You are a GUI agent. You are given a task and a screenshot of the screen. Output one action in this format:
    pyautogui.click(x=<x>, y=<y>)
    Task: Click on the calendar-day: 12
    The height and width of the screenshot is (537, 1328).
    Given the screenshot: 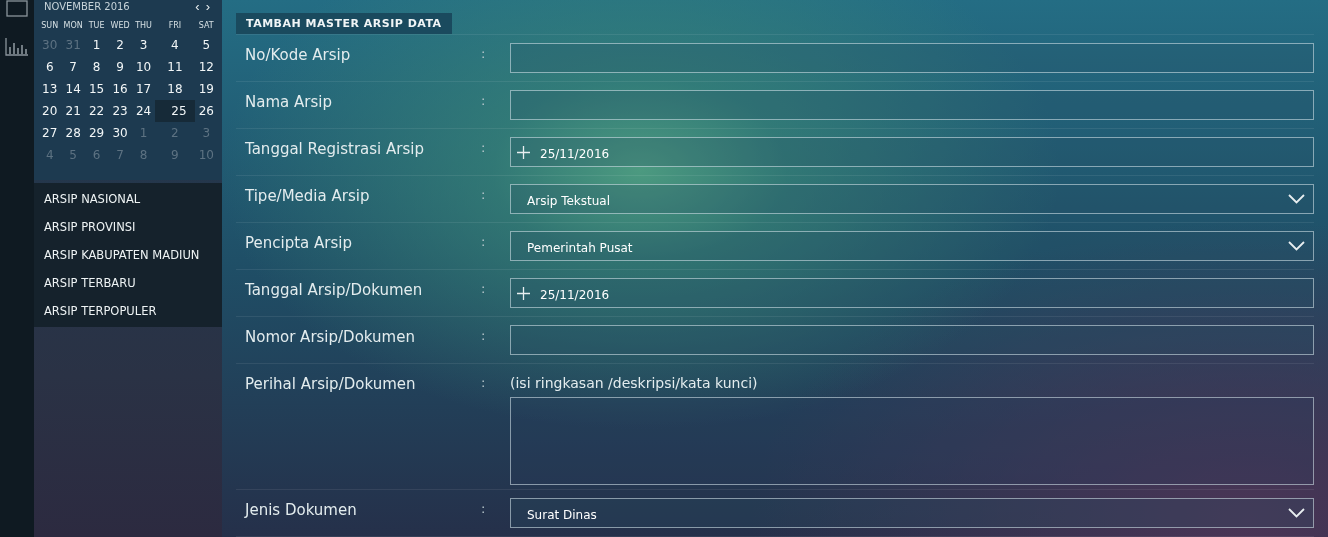 What is the action you would take?
    pyautogui.click(x=206, y=67)
    